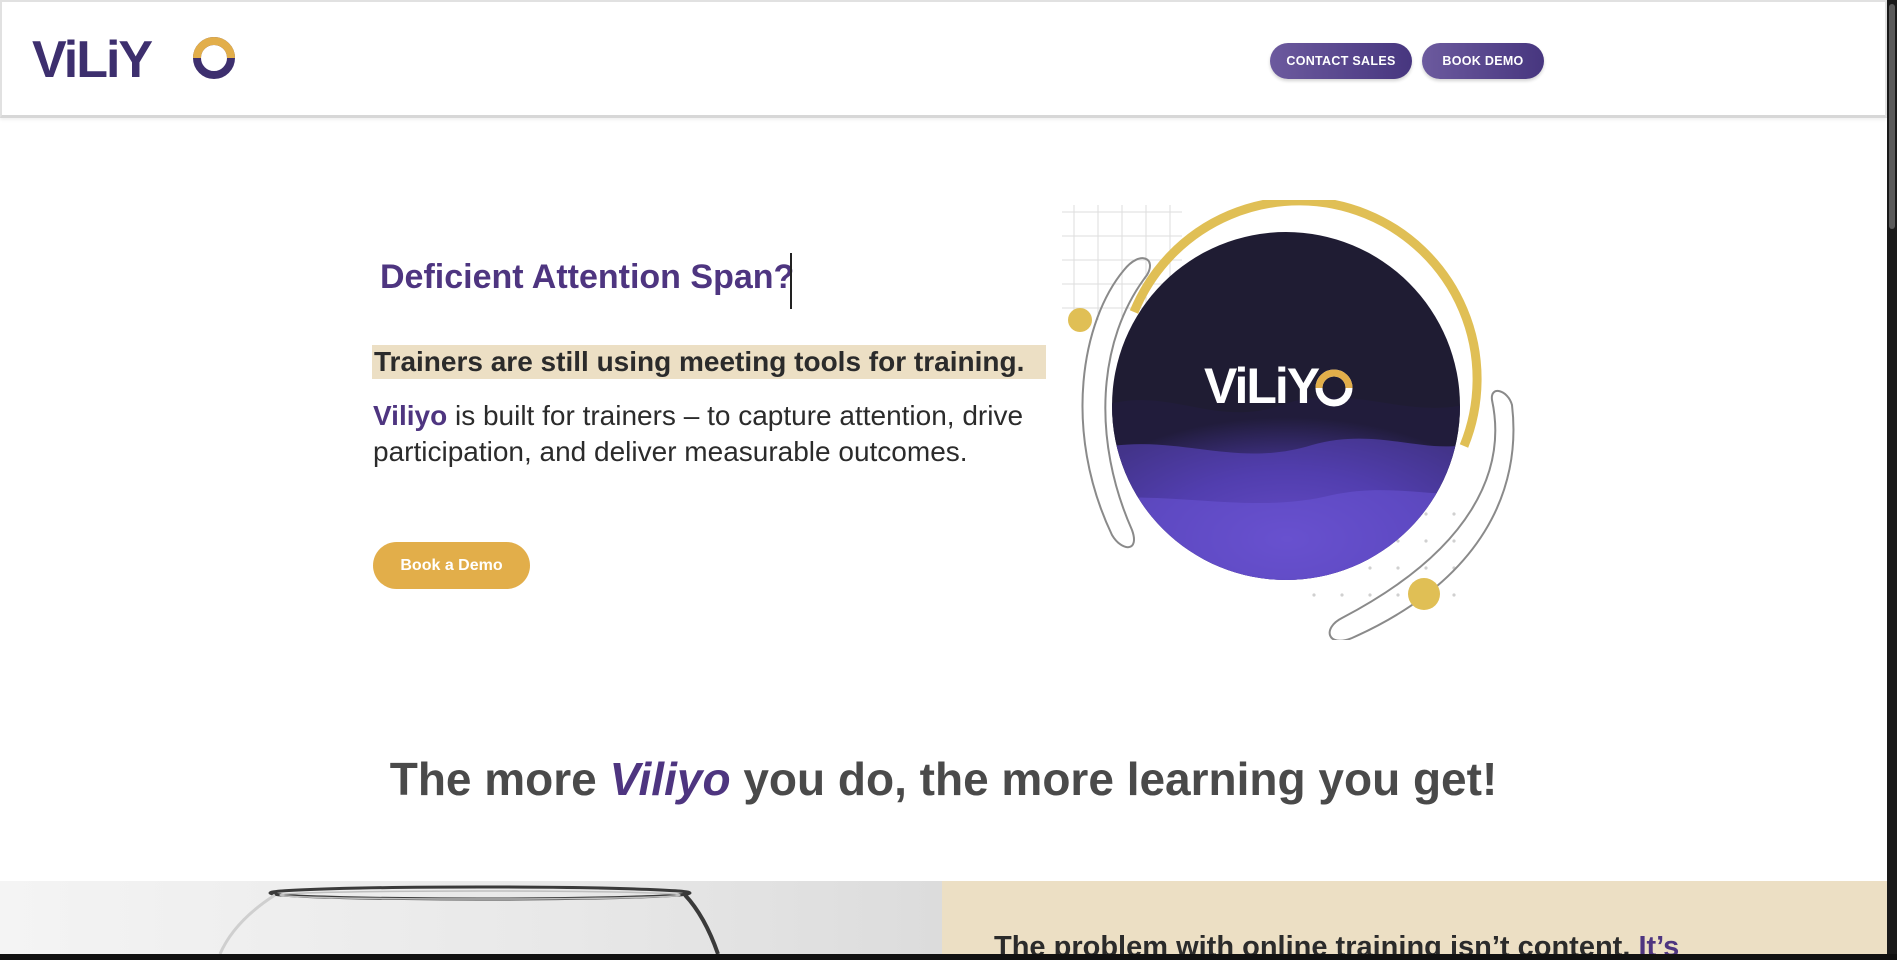 The width and height of the screenshot is (1897, 960). What do you see at coordinates (499, 779) in the screenshot?
I see `tagline-before: The more` at bounding box center [499, 779].